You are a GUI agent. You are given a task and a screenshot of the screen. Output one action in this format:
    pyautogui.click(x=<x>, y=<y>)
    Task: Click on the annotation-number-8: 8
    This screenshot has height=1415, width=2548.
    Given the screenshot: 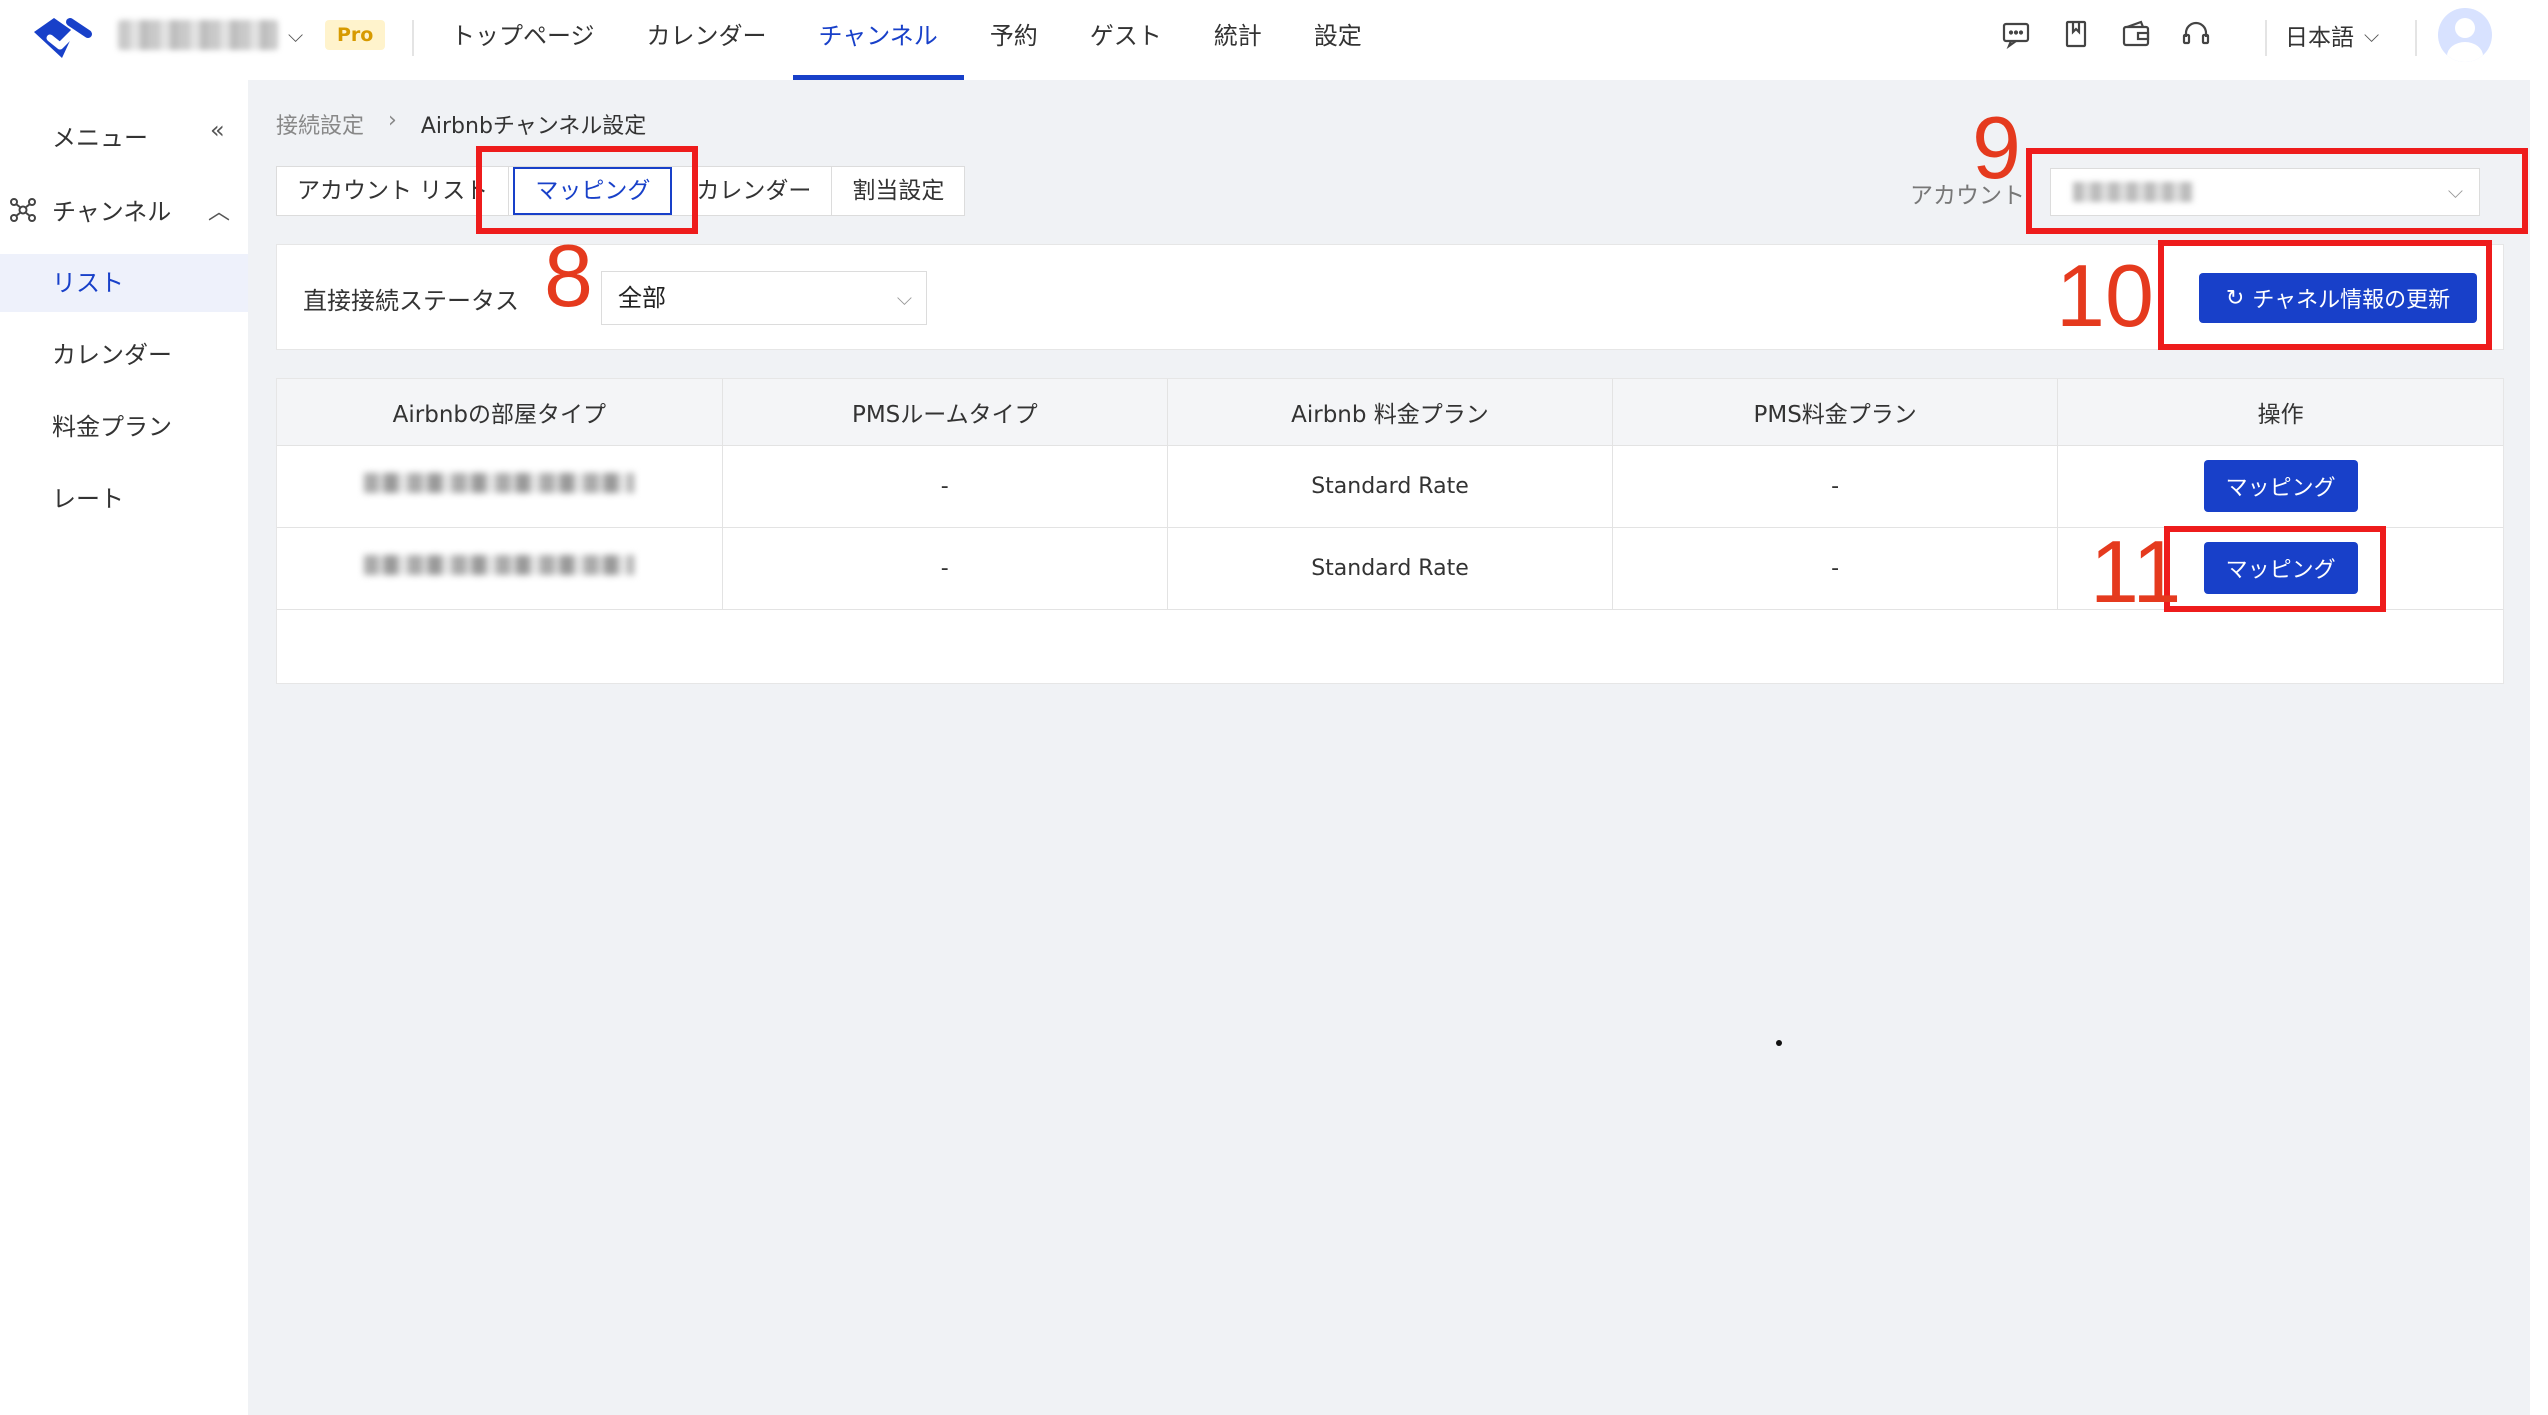 What is the action you would take?
    pyautogui.click(x=568, y=275)
    